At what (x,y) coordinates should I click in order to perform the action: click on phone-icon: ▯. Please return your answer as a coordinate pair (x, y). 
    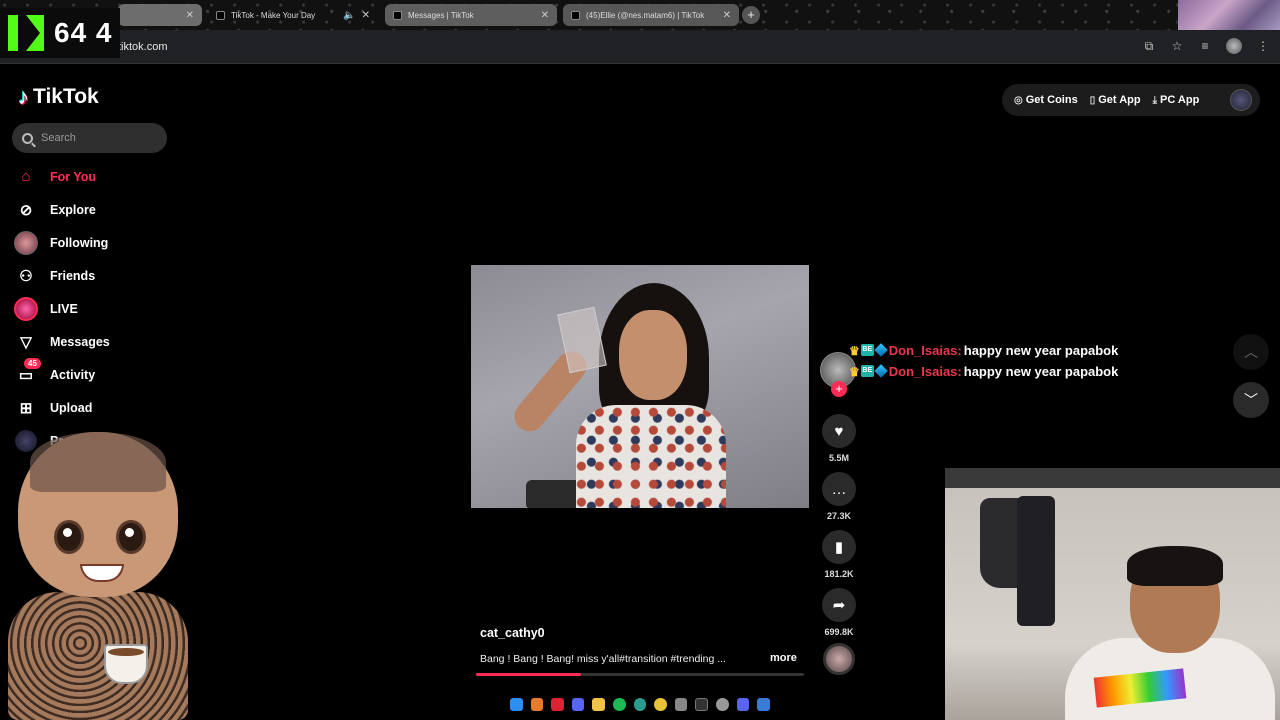
    Looking at the image, I should click on (1092, 100).